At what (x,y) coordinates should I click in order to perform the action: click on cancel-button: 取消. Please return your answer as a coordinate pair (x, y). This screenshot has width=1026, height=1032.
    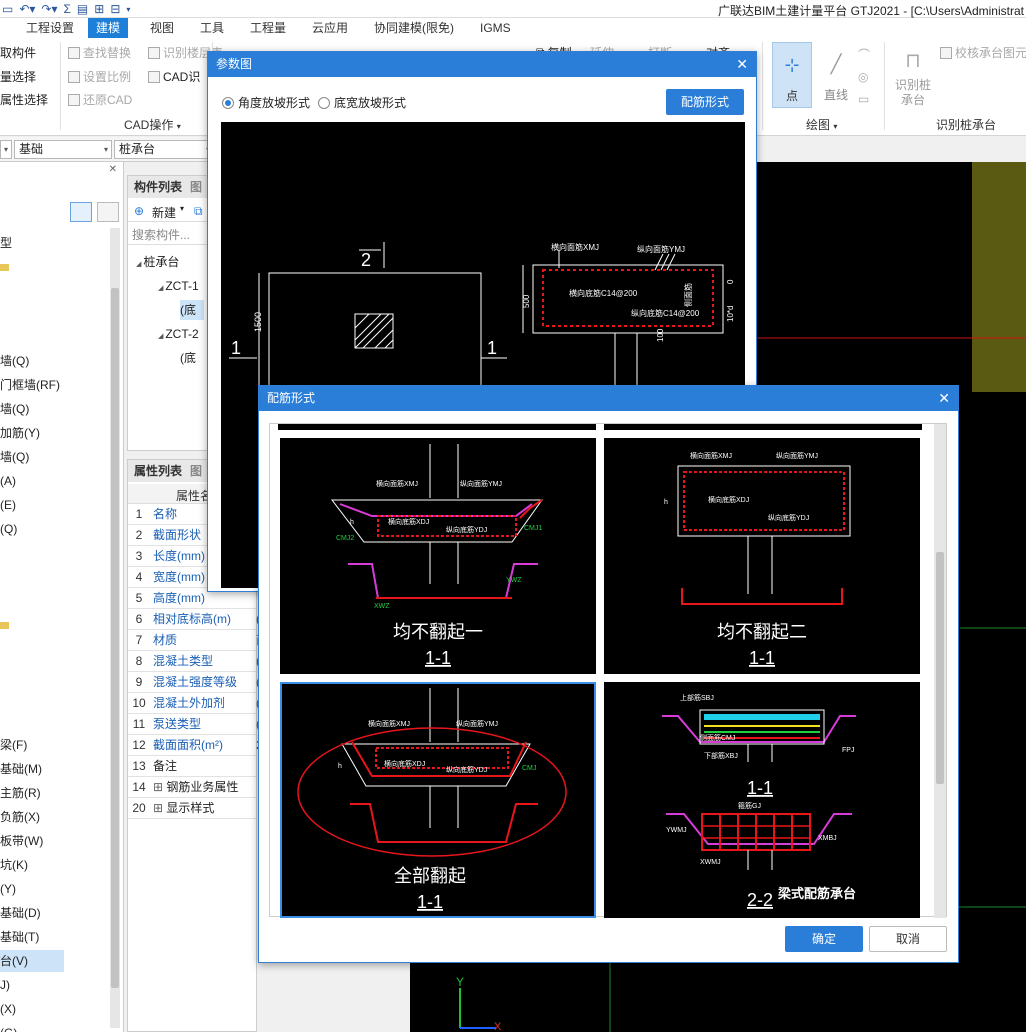
    Looking at the image, I should click on (908, 939).